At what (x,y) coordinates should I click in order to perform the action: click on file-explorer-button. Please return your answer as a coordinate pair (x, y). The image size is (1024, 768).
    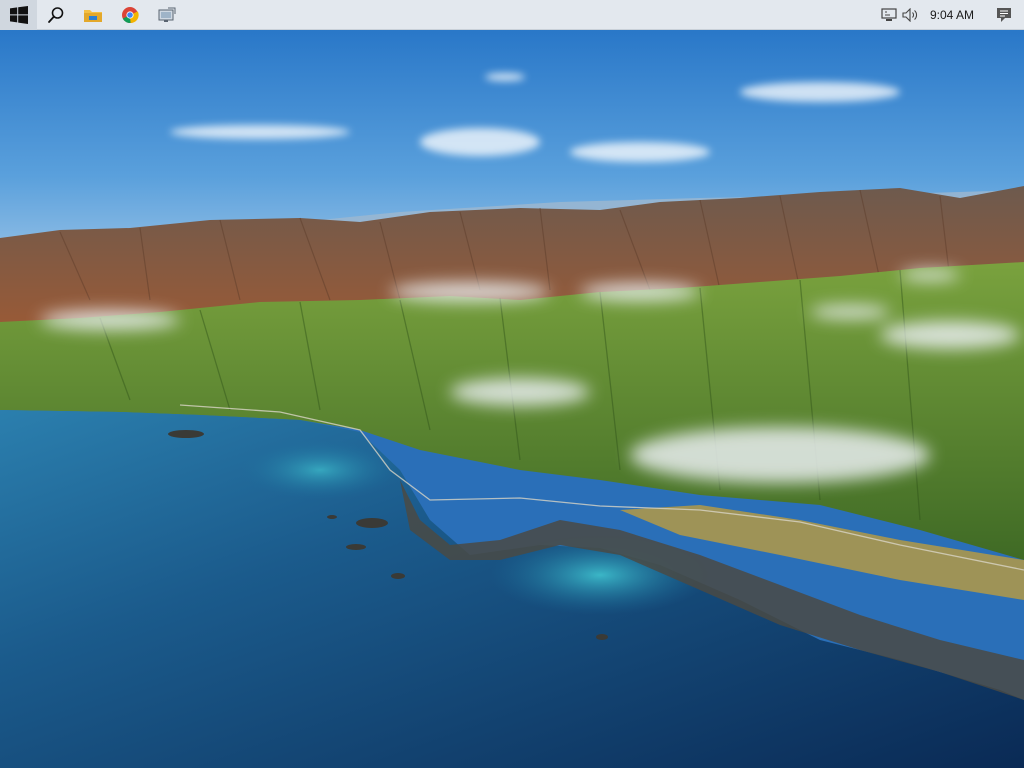
    Looking at the image, I should click on (92, 15).